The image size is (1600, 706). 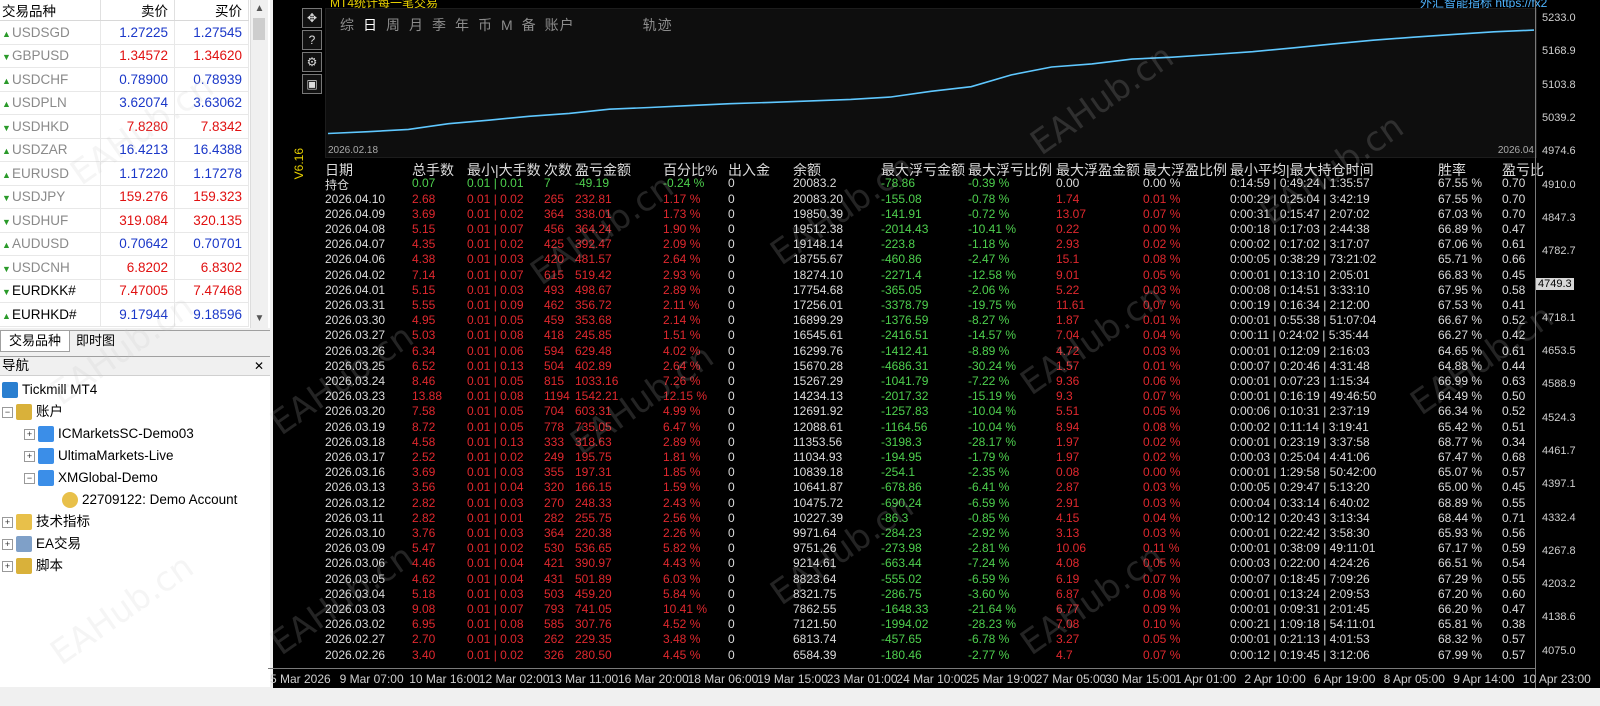 What do you see at coordinates (259, 366) in the screenshot?
I see `close-icon: ✕` at bounding box center [259, 366].